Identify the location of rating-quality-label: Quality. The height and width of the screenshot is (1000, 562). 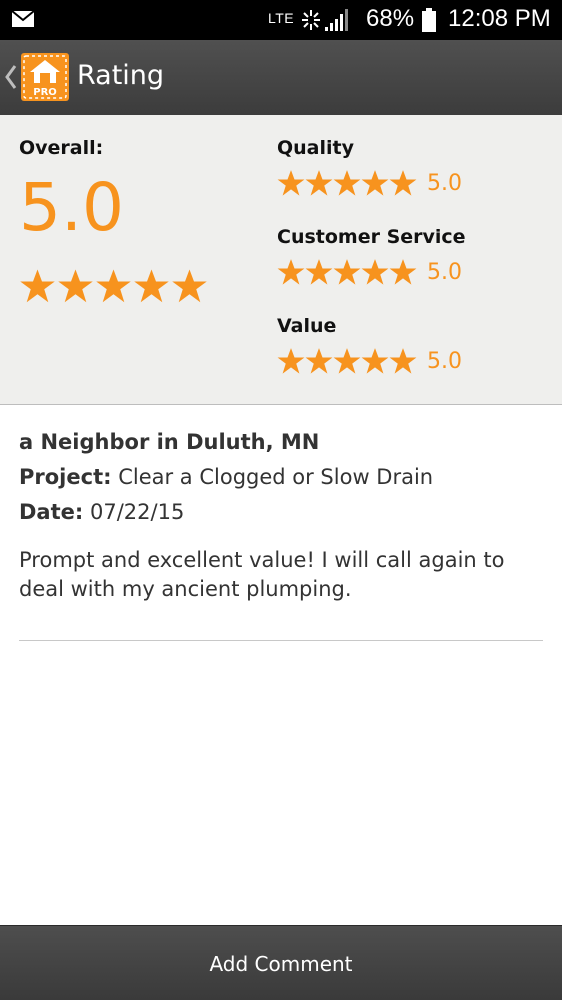
(315, 148).